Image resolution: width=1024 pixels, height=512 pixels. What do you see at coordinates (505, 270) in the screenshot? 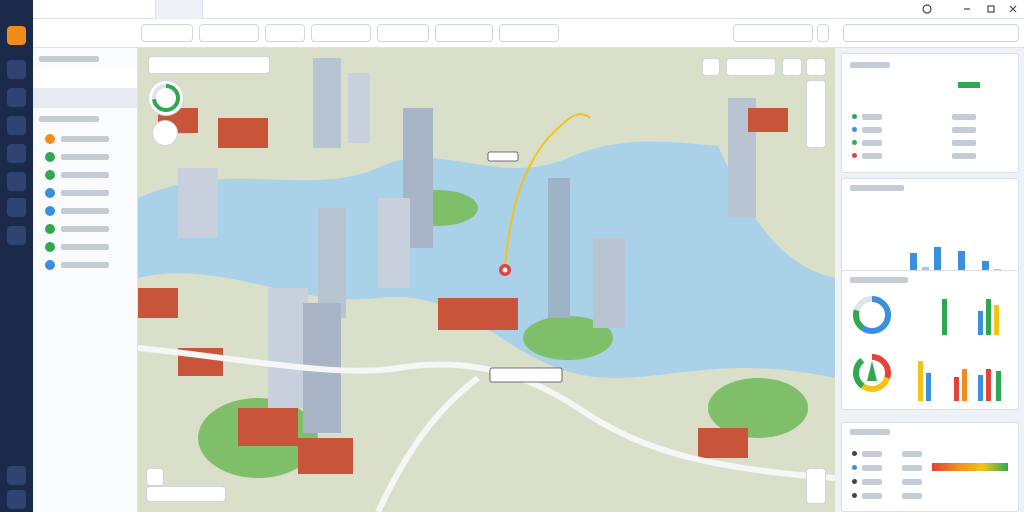
I see `map-pin` at bounding box center [505, 270].